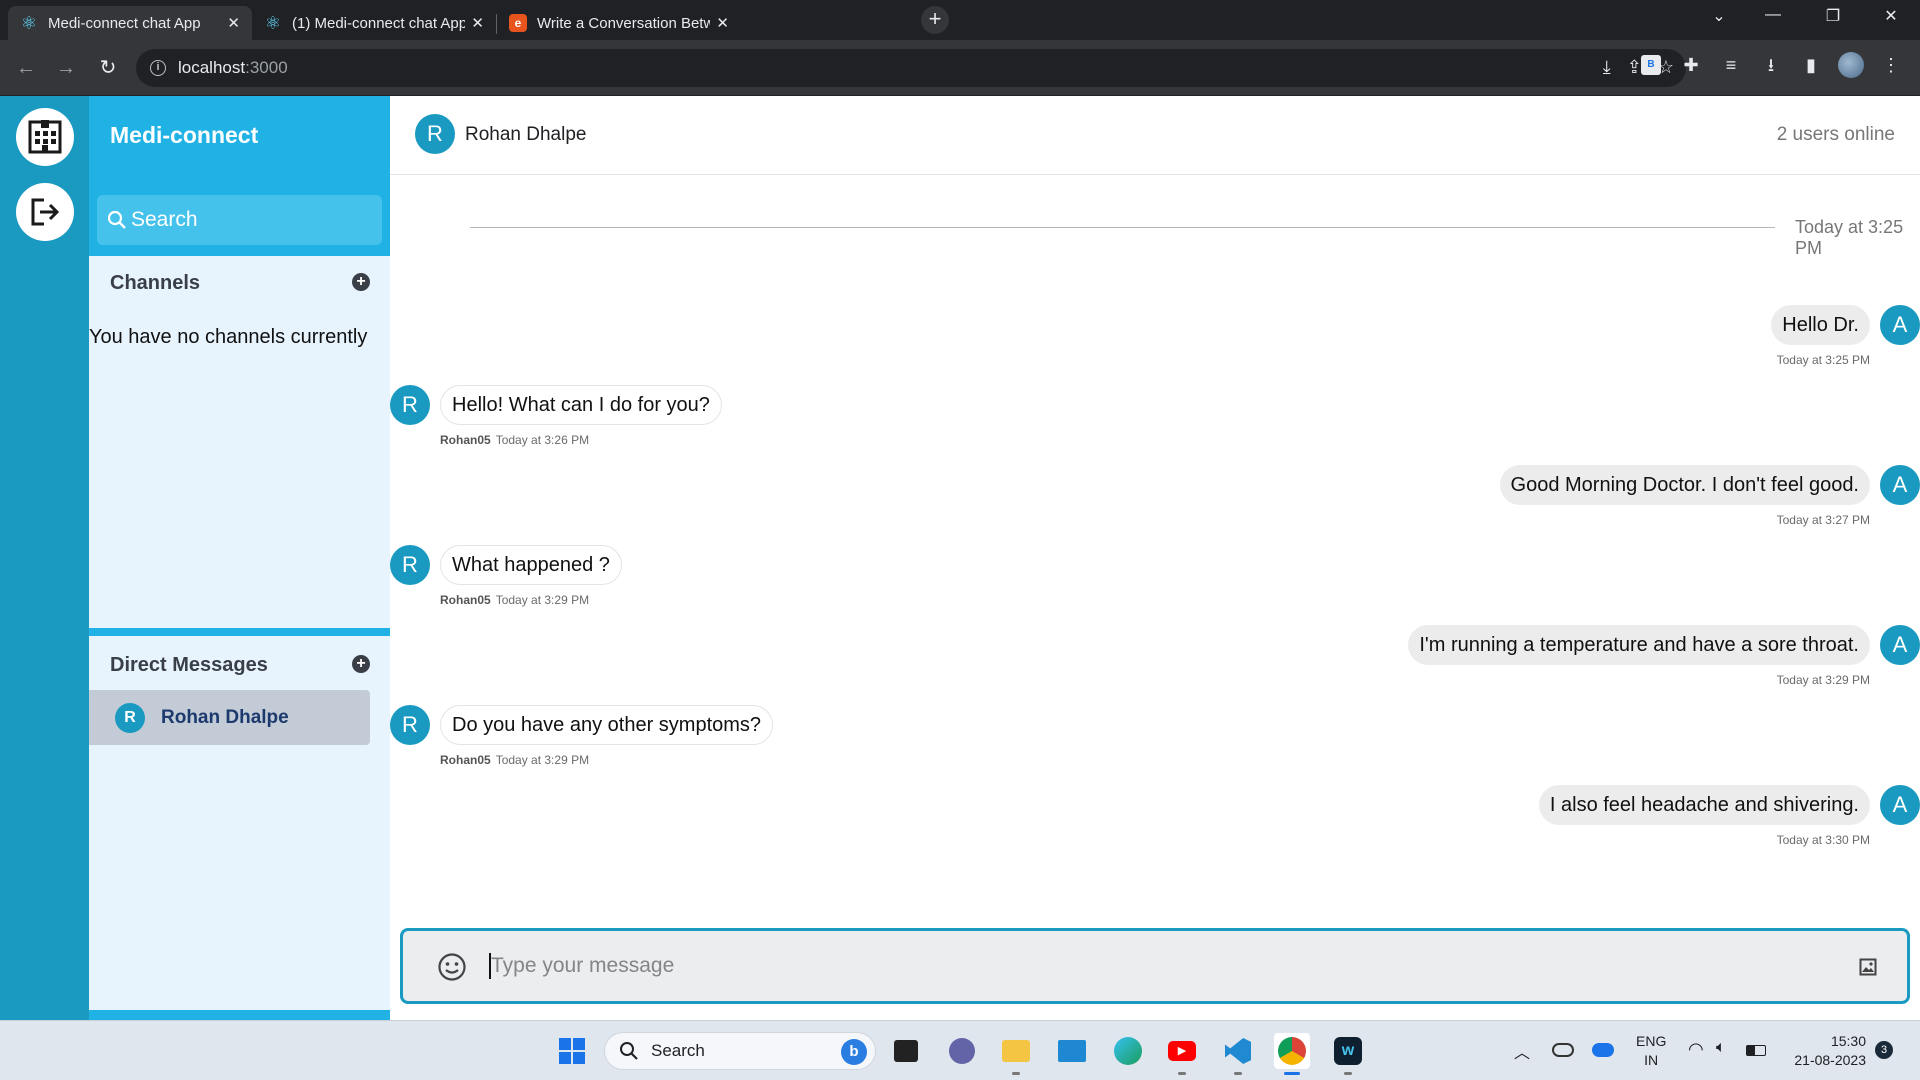  Describe the element at coordinates (1651, 65) in the screenshot. I see `extension-icon: B` at that location.